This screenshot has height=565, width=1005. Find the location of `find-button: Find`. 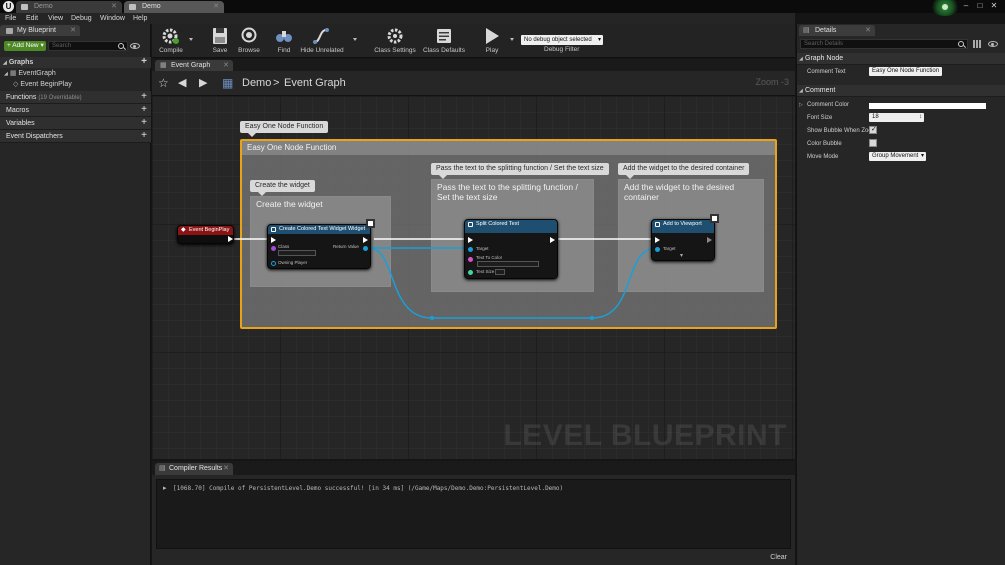

find-button: Find is located at coordinates (284, 42).